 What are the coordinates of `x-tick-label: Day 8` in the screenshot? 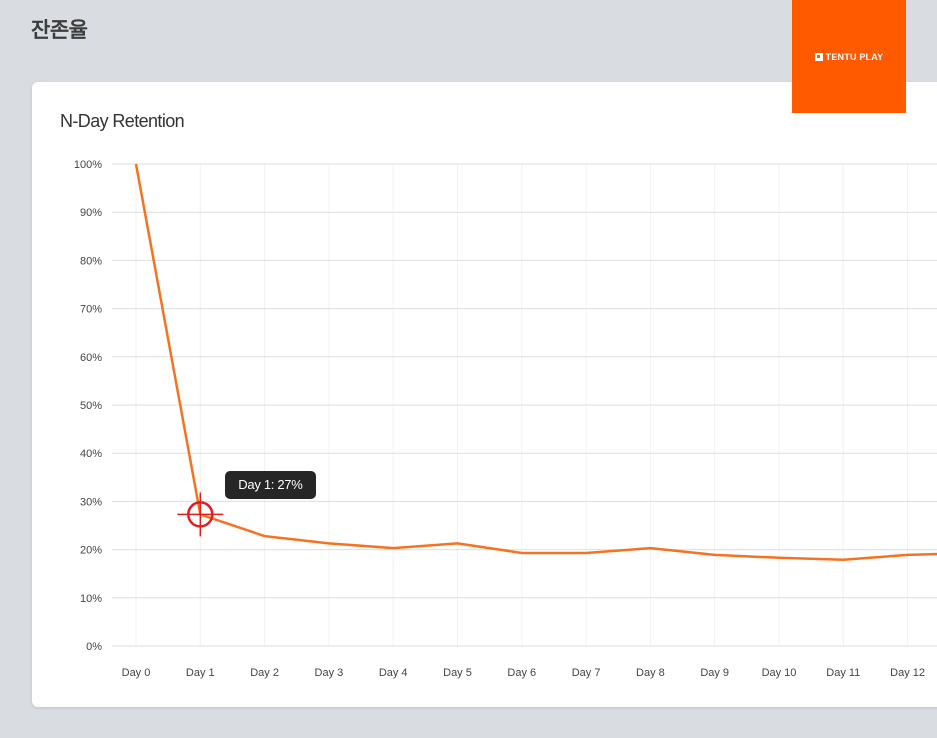 It's located at (650, 673).